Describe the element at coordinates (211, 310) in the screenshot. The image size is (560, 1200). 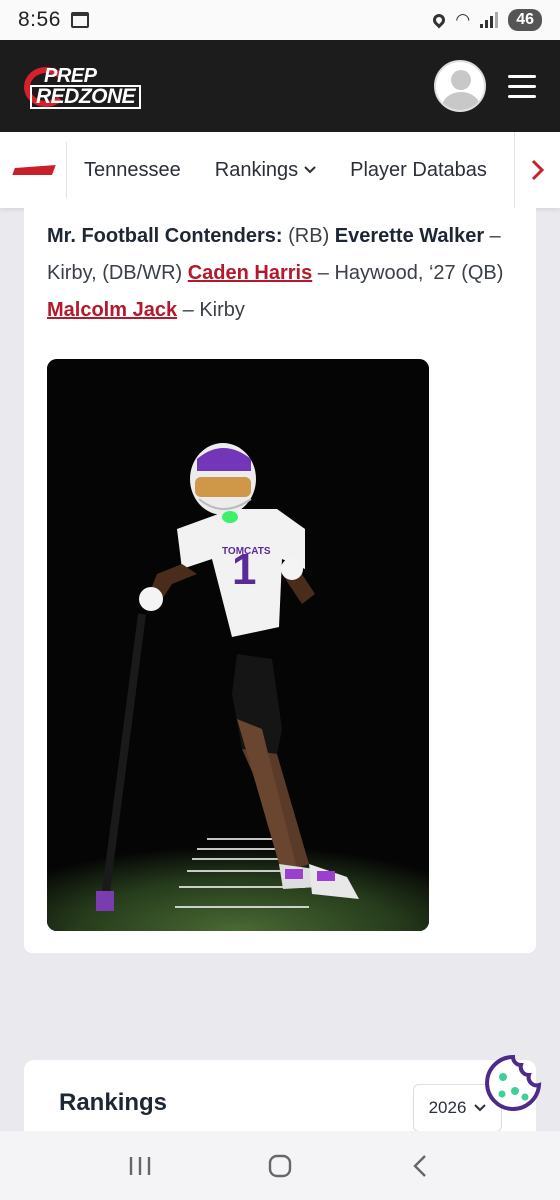
I see `text-segment: – Kirby` at that location.